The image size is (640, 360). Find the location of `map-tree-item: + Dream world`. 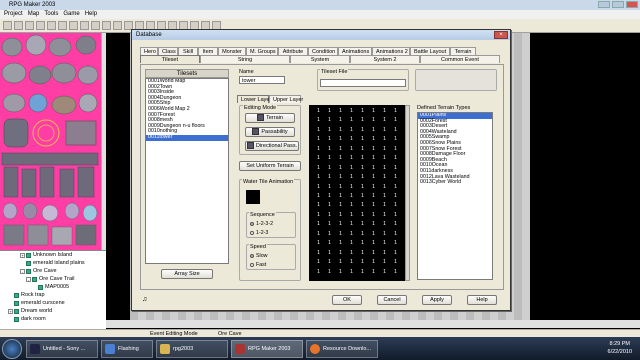

map-tree-item: + Dream world is located at coordinates (53, 311).